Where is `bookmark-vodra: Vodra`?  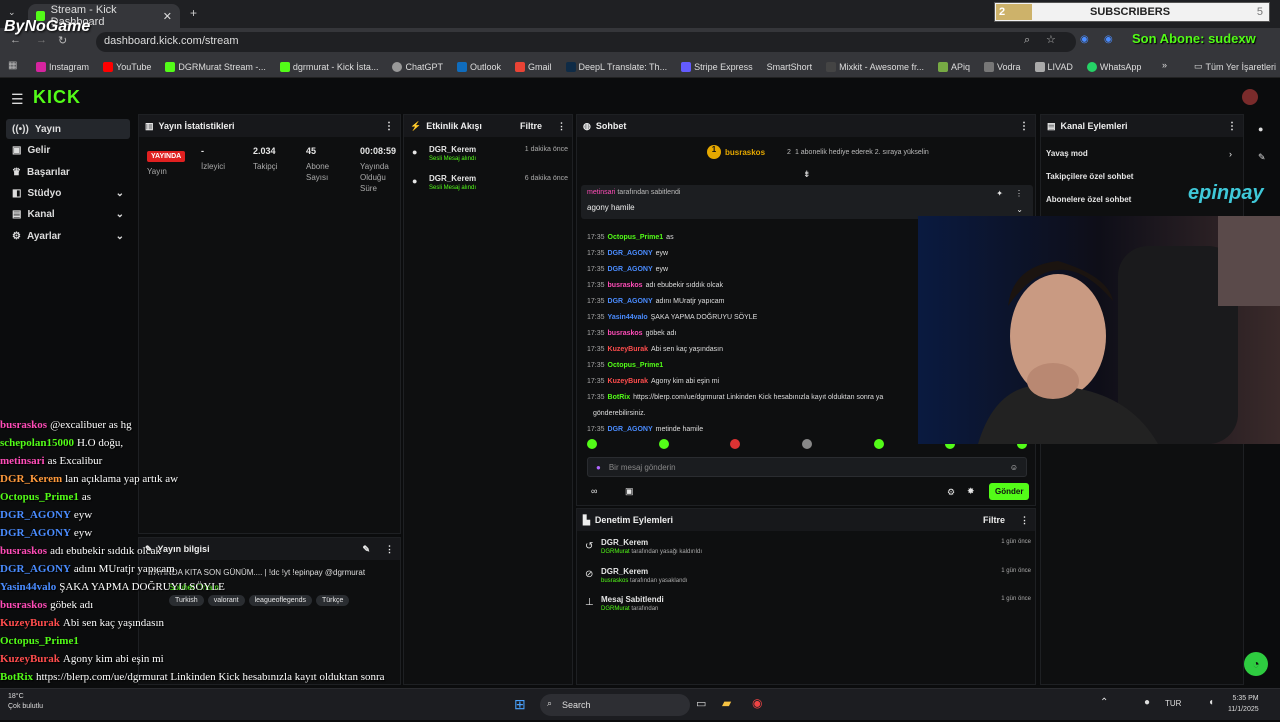
bookmark-vodra: Vodra is located at coordinates (1002, 66).